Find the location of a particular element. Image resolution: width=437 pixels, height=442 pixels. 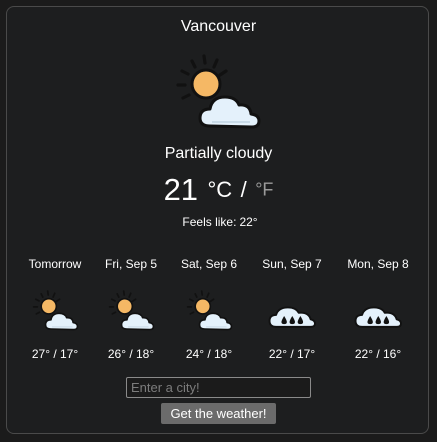

forecast-day-name: Mon, Sep 8 is located at coordinates (378, 264).